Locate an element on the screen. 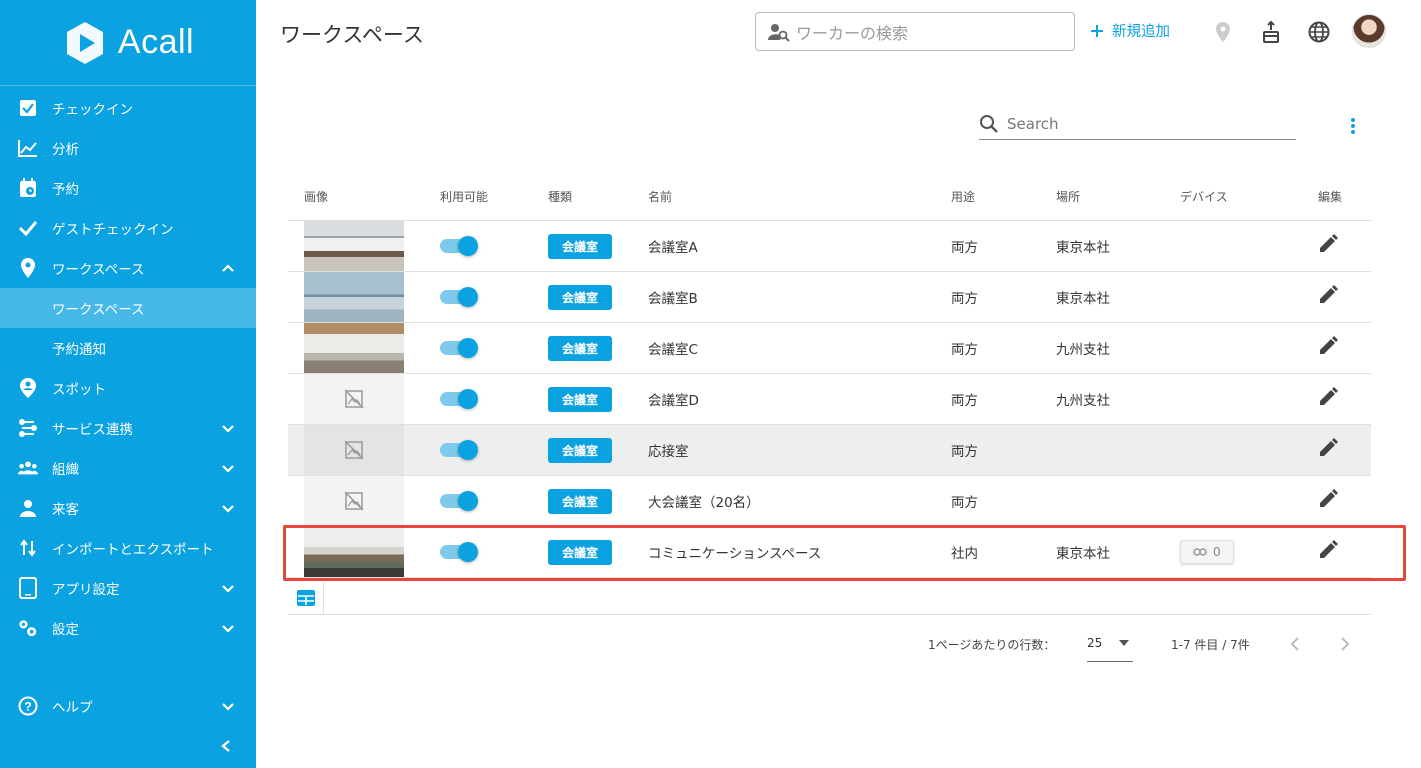 This screenshot has height=768, width=1421. previous-page-icon is located at coordinates (1295, 644).